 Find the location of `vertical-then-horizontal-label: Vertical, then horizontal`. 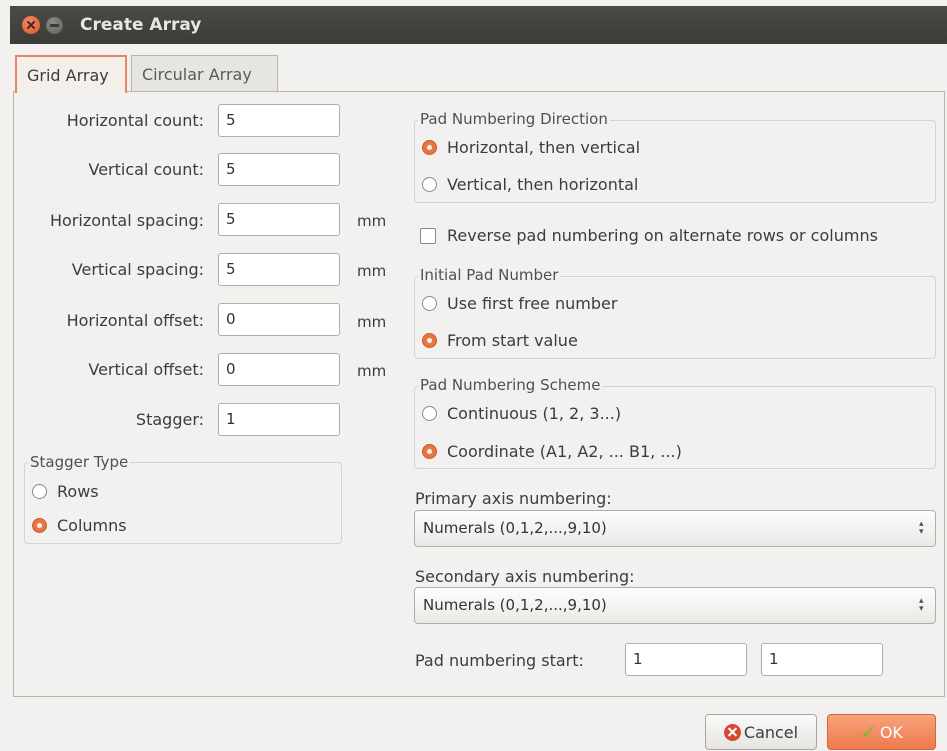

vertical-then-horizontal-label: Vertical, then horizontal is located at coordinates (543, 184).